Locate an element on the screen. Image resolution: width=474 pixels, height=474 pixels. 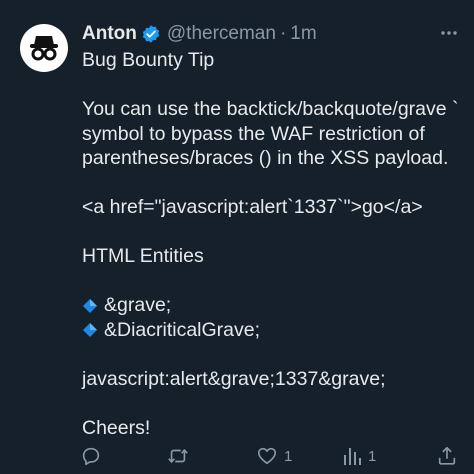
like-count: 1 is located at coordinates (288, 456).